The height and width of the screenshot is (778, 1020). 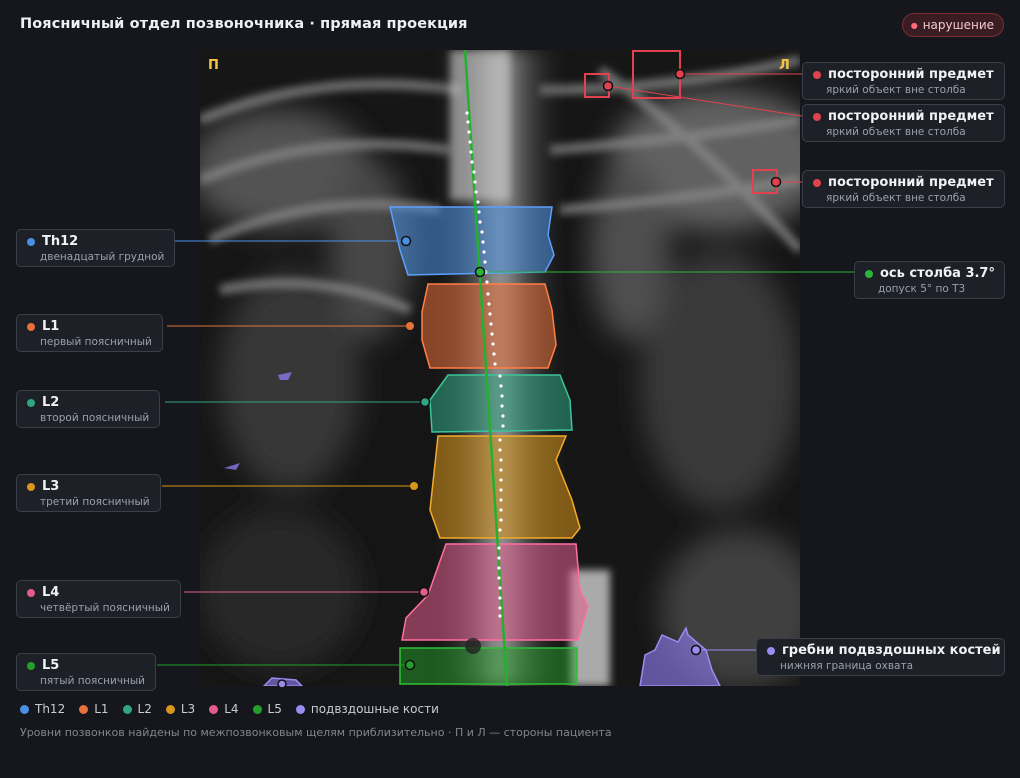 What do you see at coordinates (911, 74) in the screenshot?
I see `callout-foreign-object-1-label: посторонний предмет` at bounding box center [911, 74].